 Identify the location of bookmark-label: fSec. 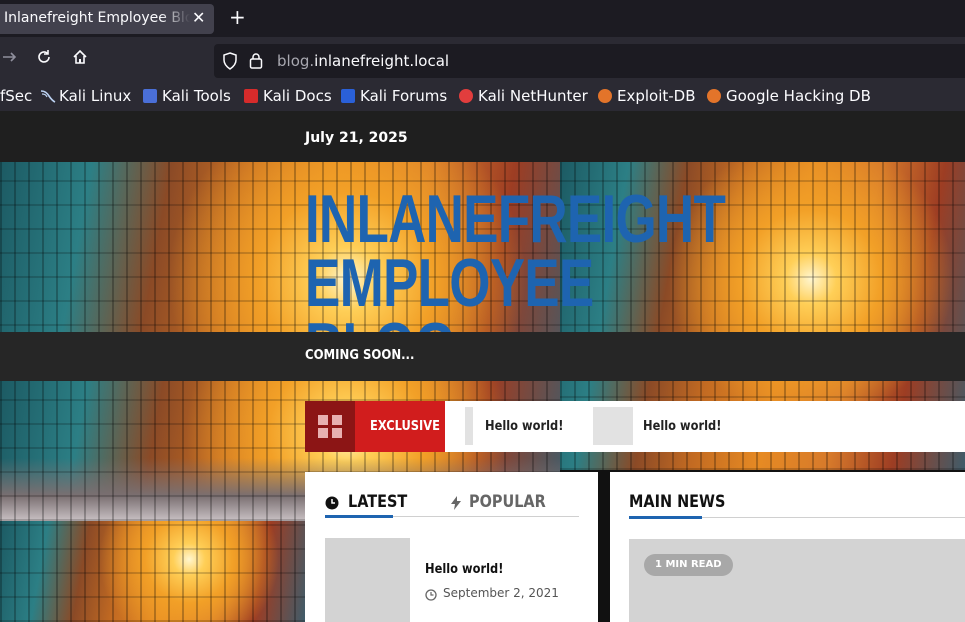
(16, 96).